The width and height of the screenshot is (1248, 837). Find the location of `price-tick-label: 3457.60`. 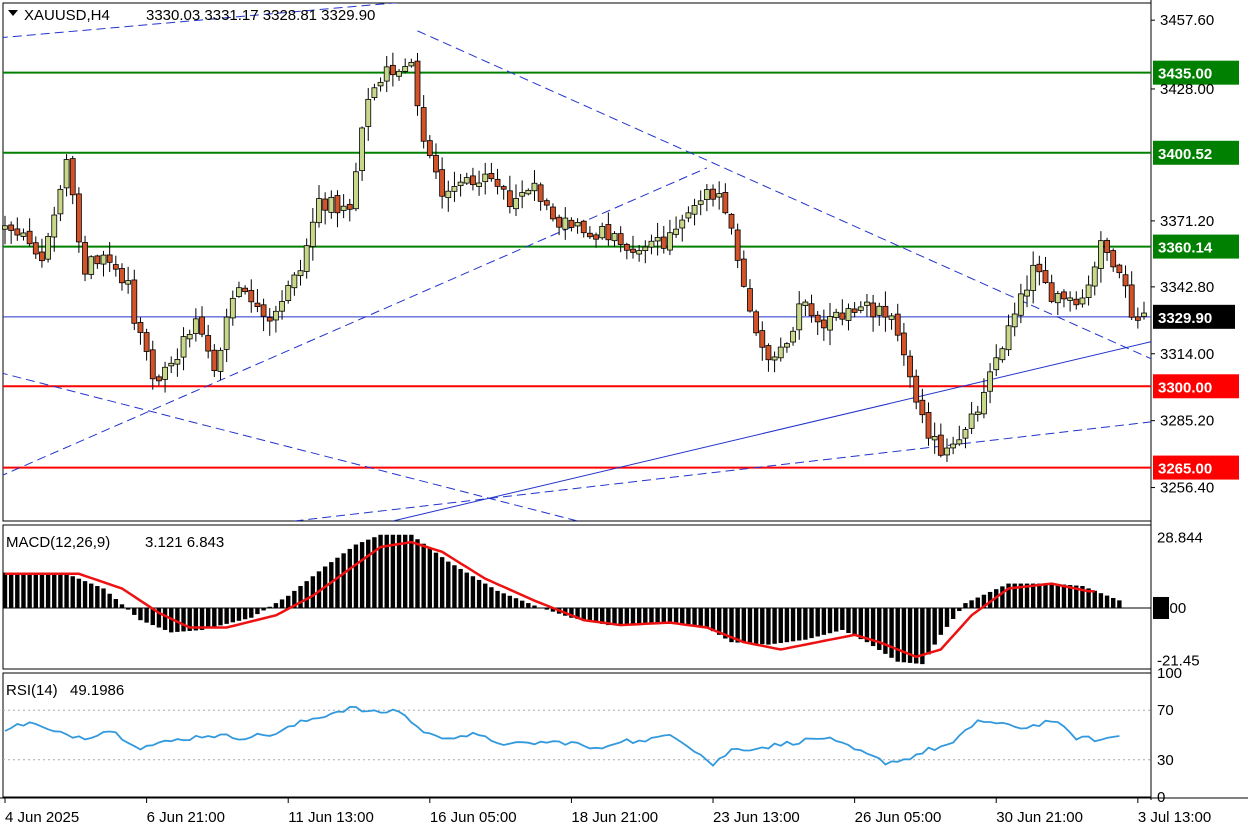

price-tick-label: 3457.60 is located at coordinates (1187, 20).